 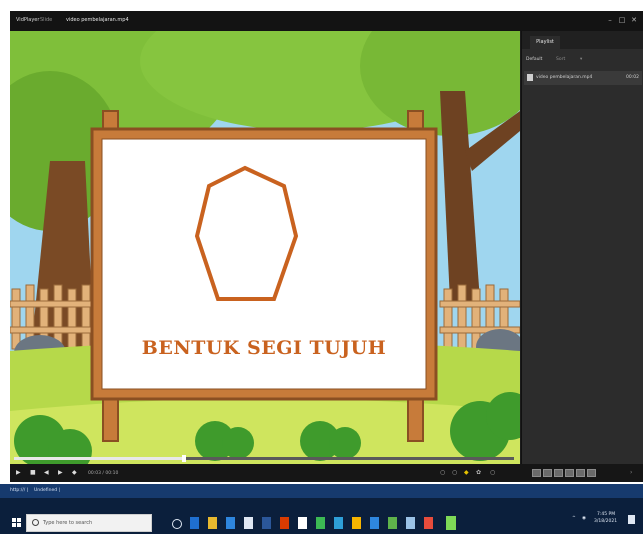 What do you see at coordinates (266, 523) in the screenshot?
I see `word-icon` at bounding box center [266, 523].